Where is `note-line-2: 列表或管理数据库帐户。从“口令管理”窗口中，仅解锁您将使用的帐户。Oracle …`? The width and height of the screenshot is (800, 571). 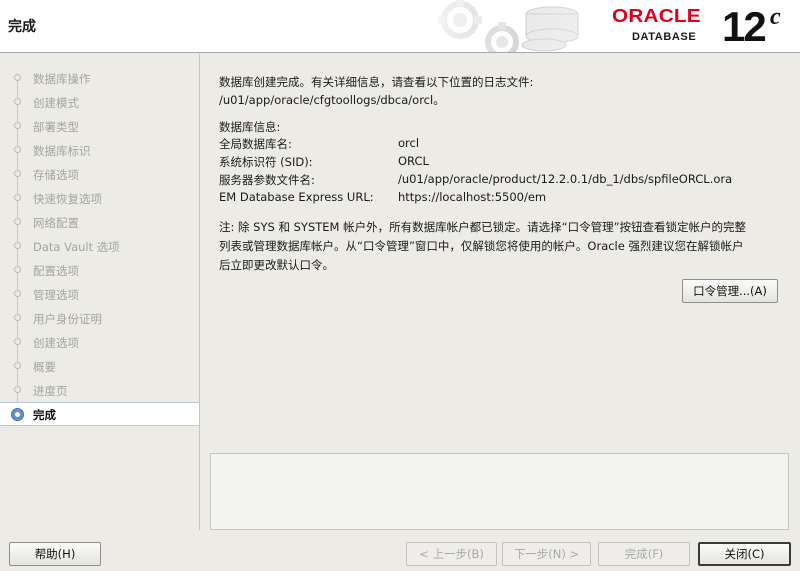 note-line-2: 列表或管理数据库帐户。从“口令管理”窗口中，仅解锁您将使用的帐户。Oracle … is located at coordinates (481, 246).